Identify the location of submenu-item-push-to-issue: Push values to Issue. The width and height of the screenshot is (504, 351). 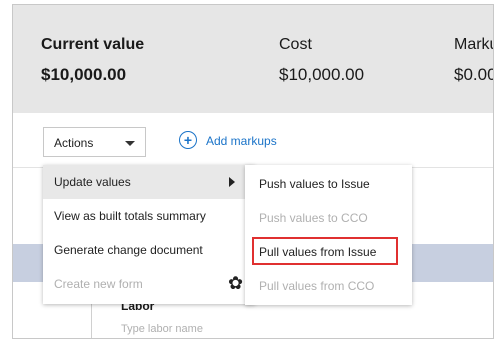
(328, 184).